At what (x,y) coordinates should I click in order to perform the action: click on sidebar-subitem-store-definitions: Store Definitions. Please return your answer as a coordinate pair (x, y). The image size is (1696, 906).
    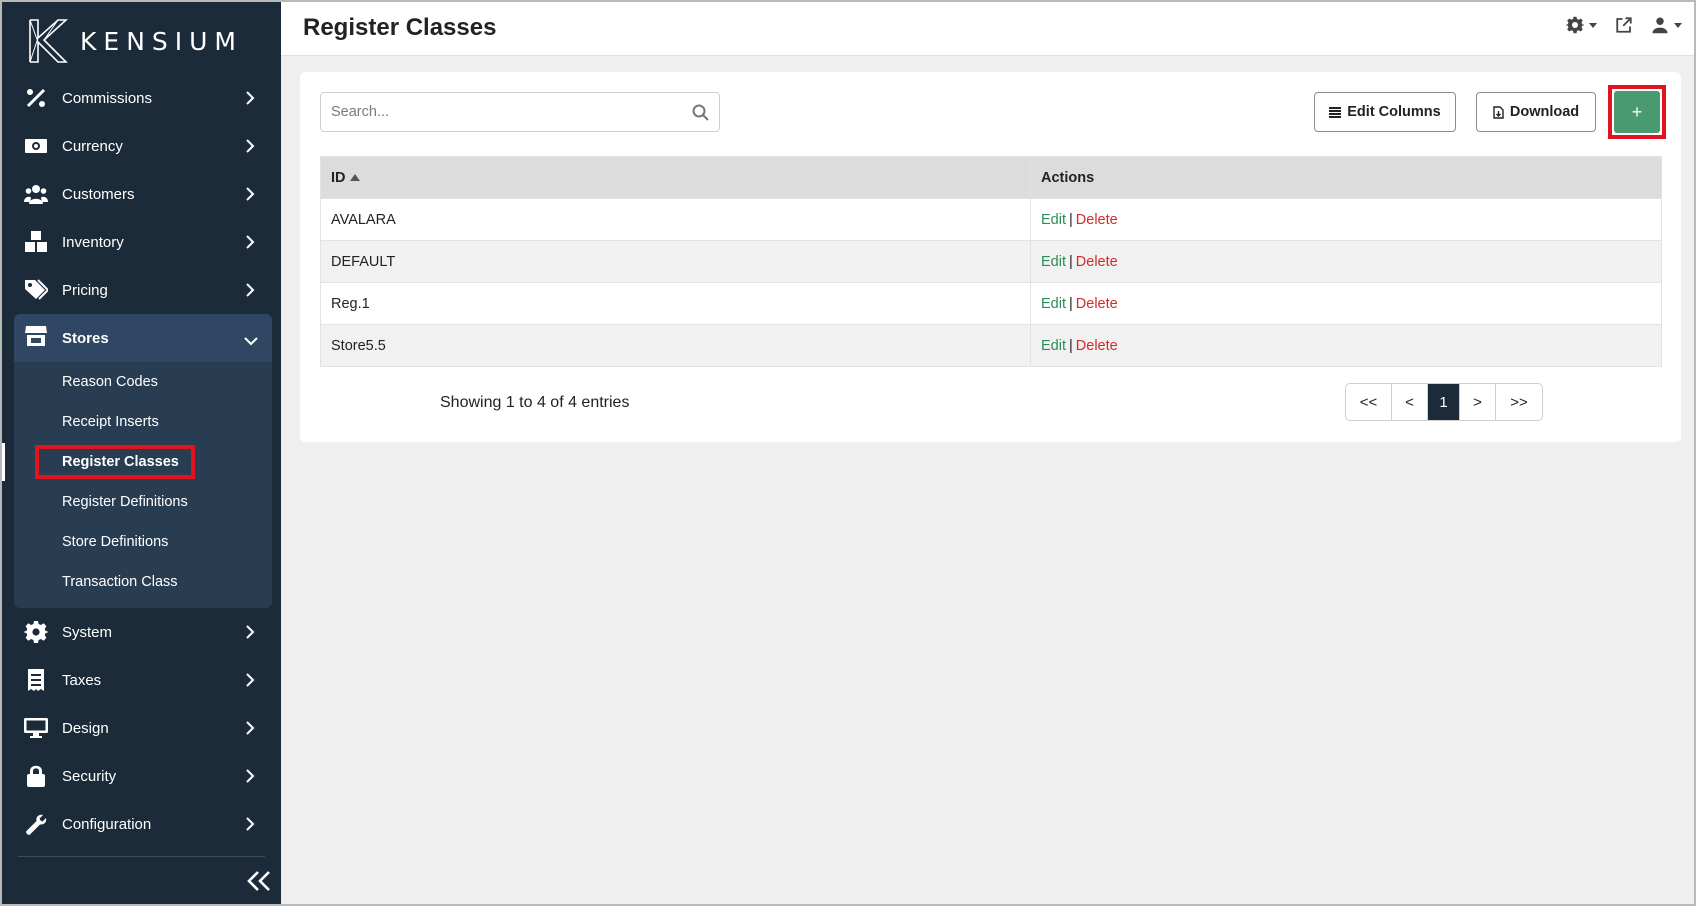
    Looking at the image, I should click on (143, 542).